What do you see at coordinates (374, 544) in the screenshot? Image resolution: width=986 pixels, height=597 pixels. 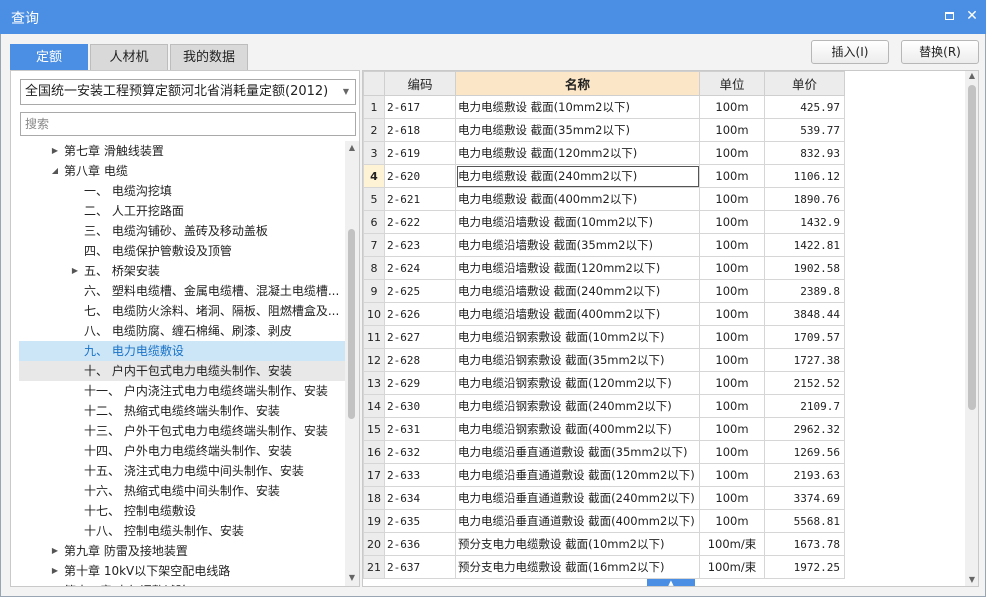 I see `row-index: 20` at bounding box center [374, 544].